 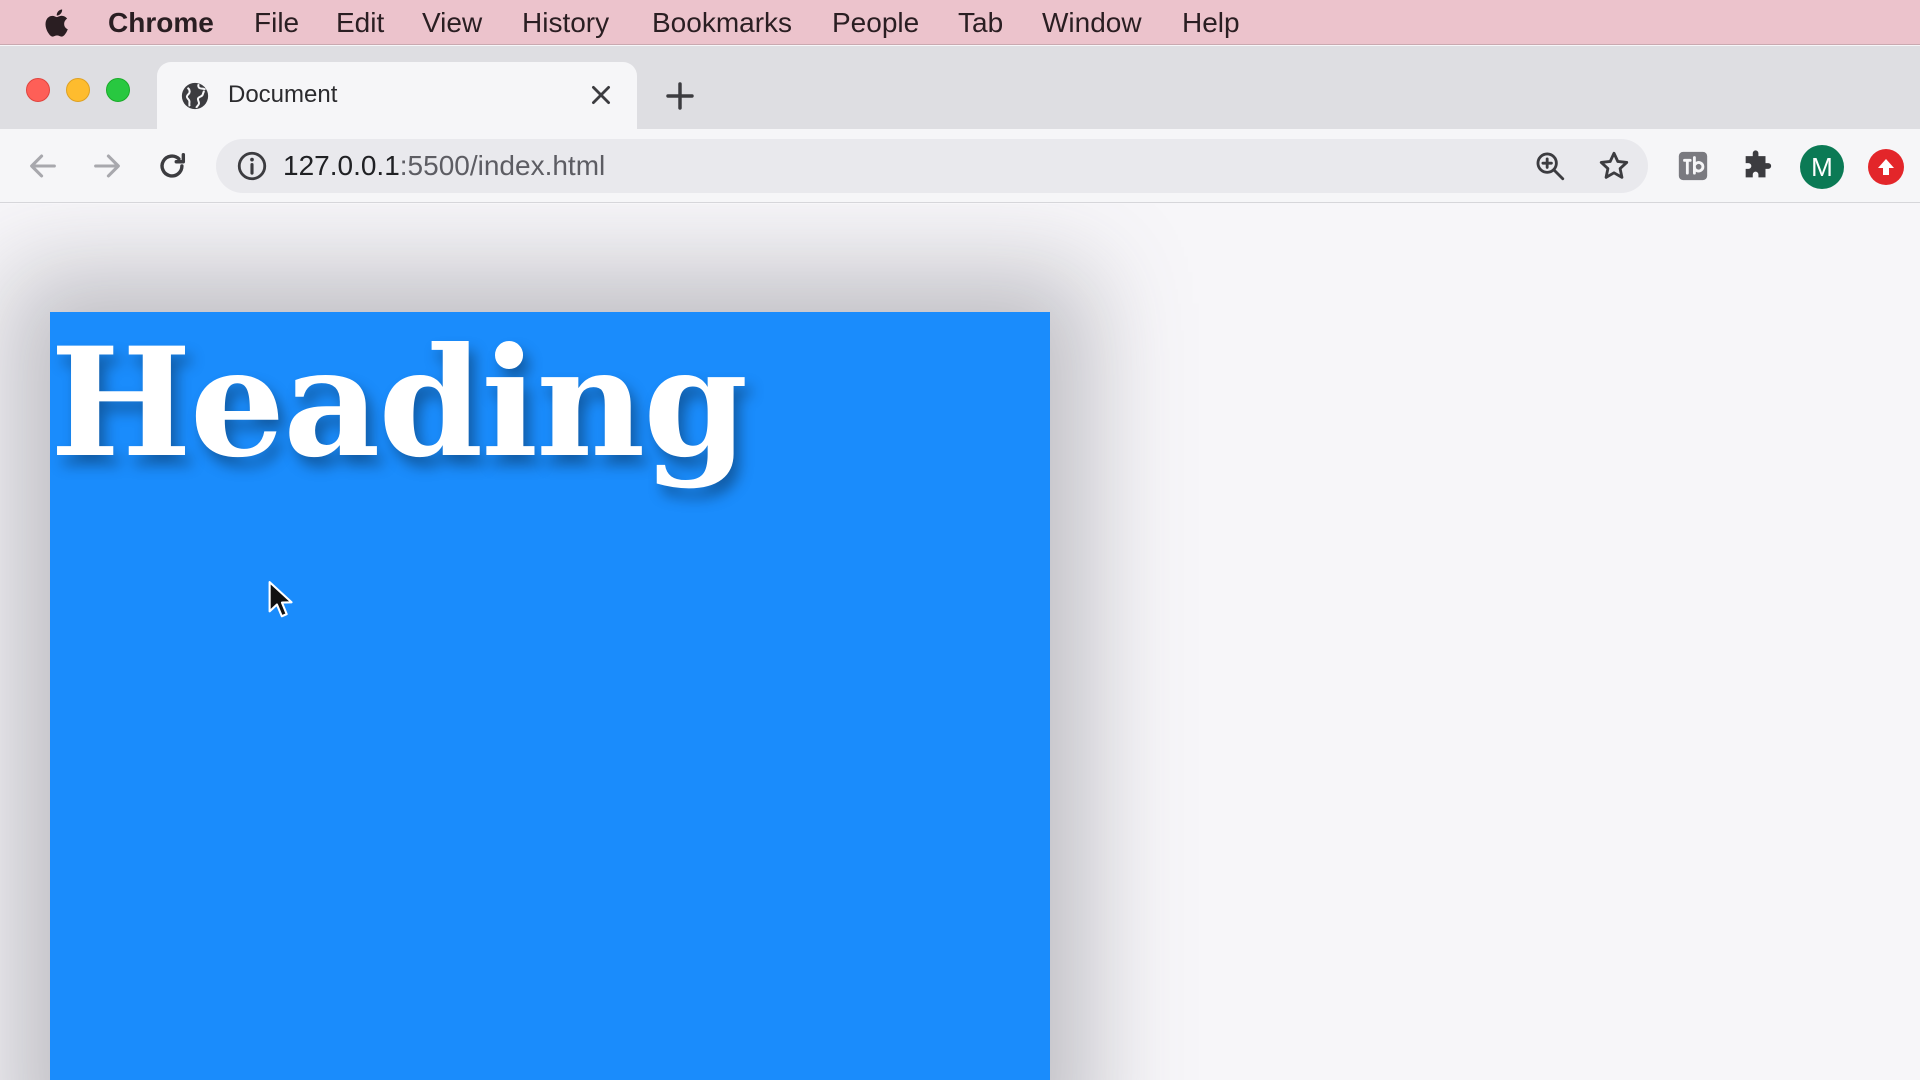 I want to click on bookmark-star-icon, so click(x=1614, y=166).